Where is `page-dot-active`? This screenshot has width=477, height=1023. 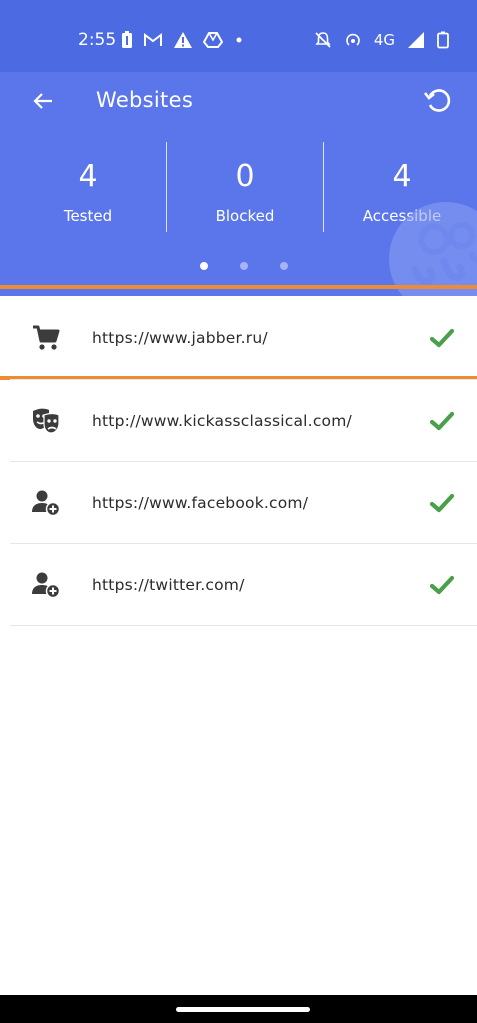
page-dot-active is located at coordinates (203, 266).